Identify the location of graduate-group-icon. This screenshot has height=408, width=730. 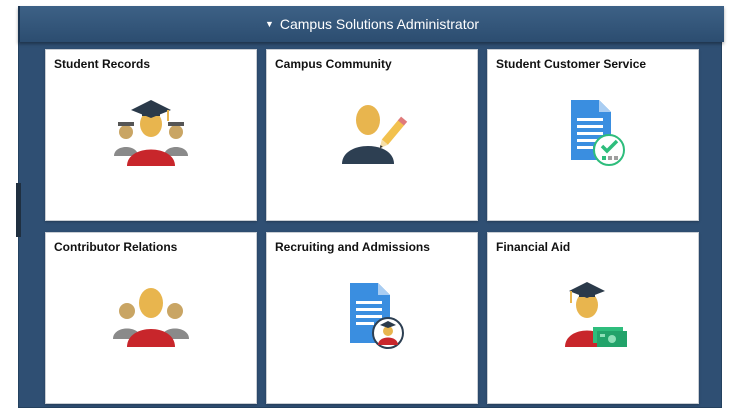
(151, 133).